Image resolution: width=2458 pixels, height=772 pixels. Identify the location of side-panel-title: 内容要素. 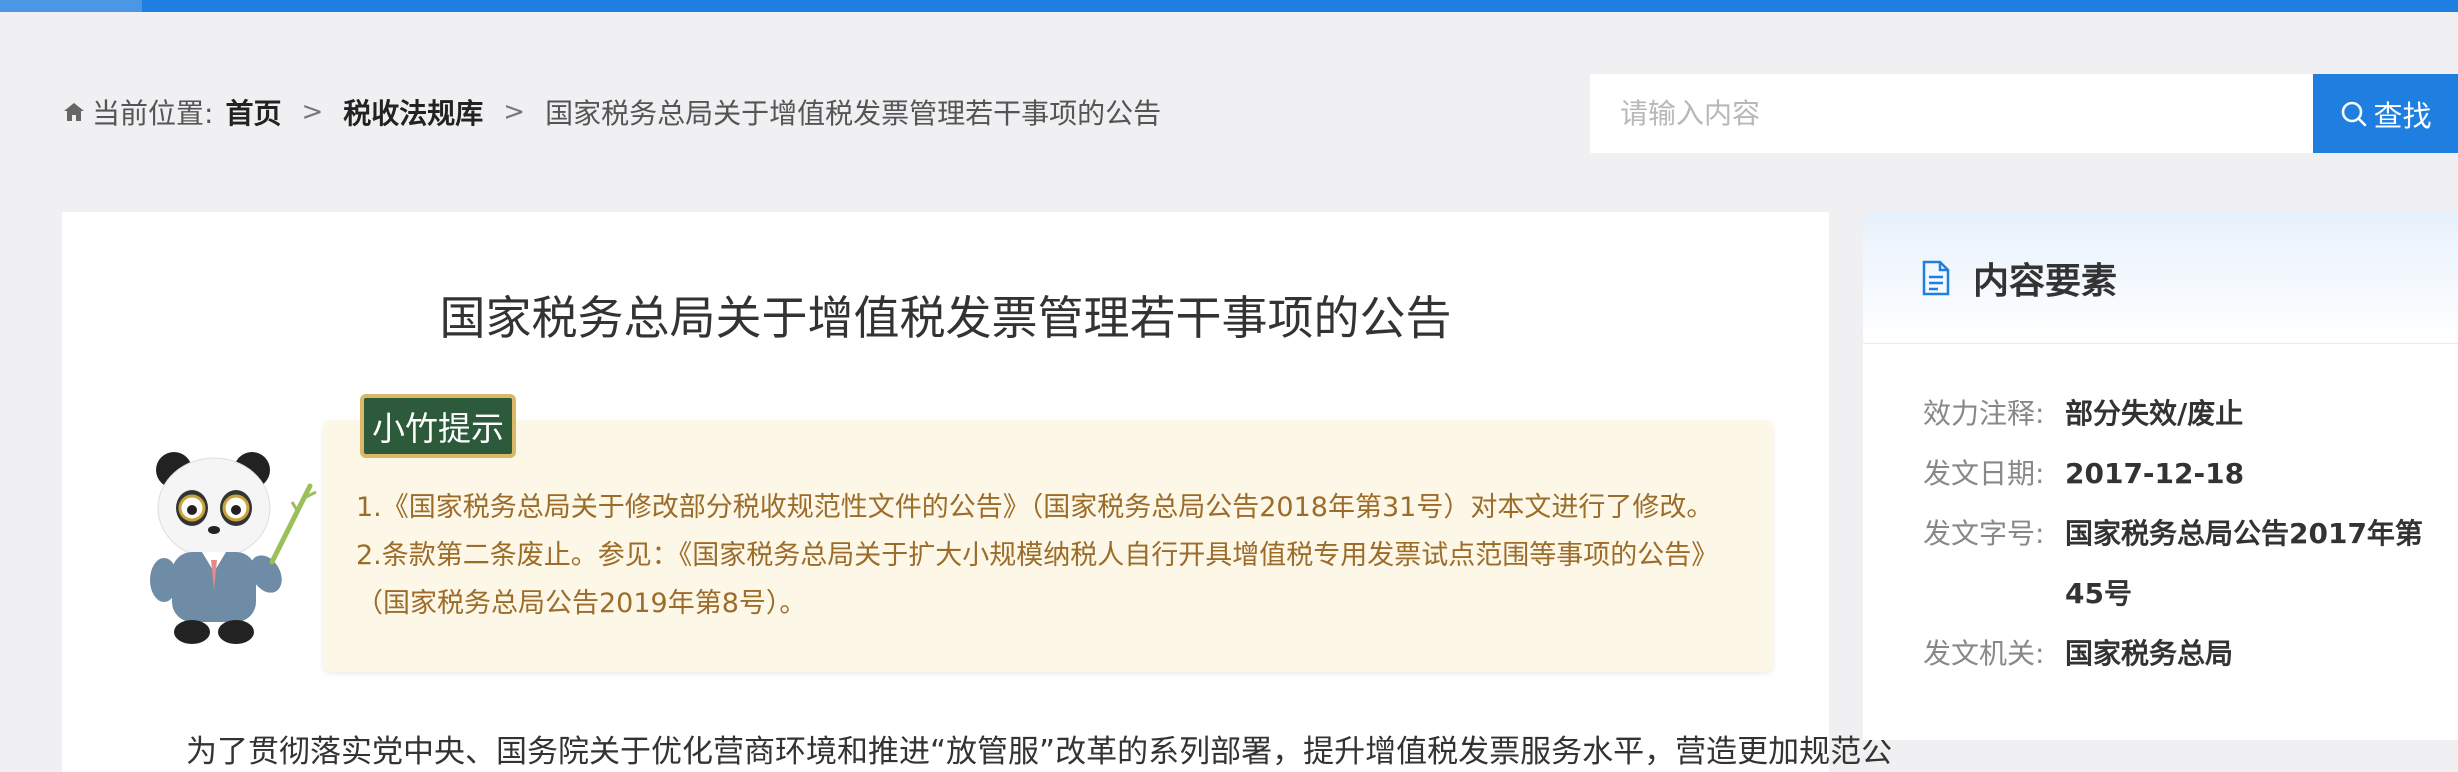
(2045, 281).